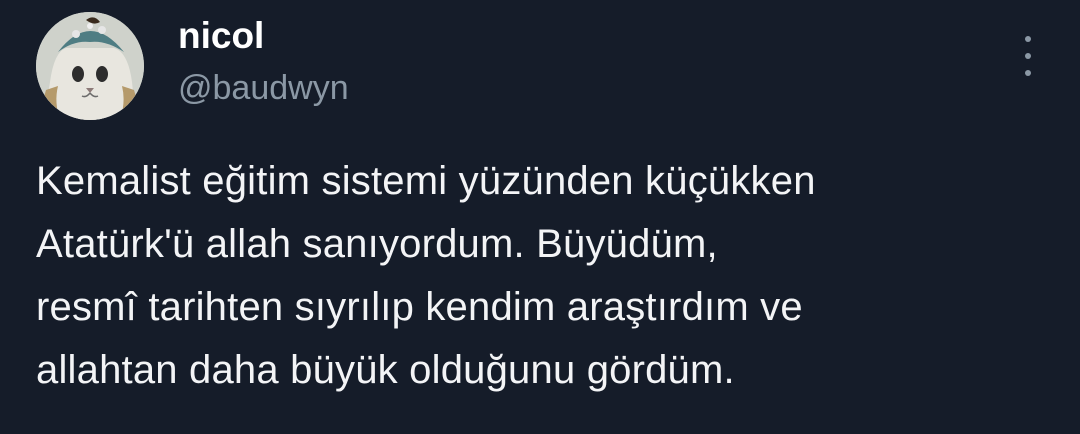  I want to click on cat-avatar-icon, so click(90, 66).